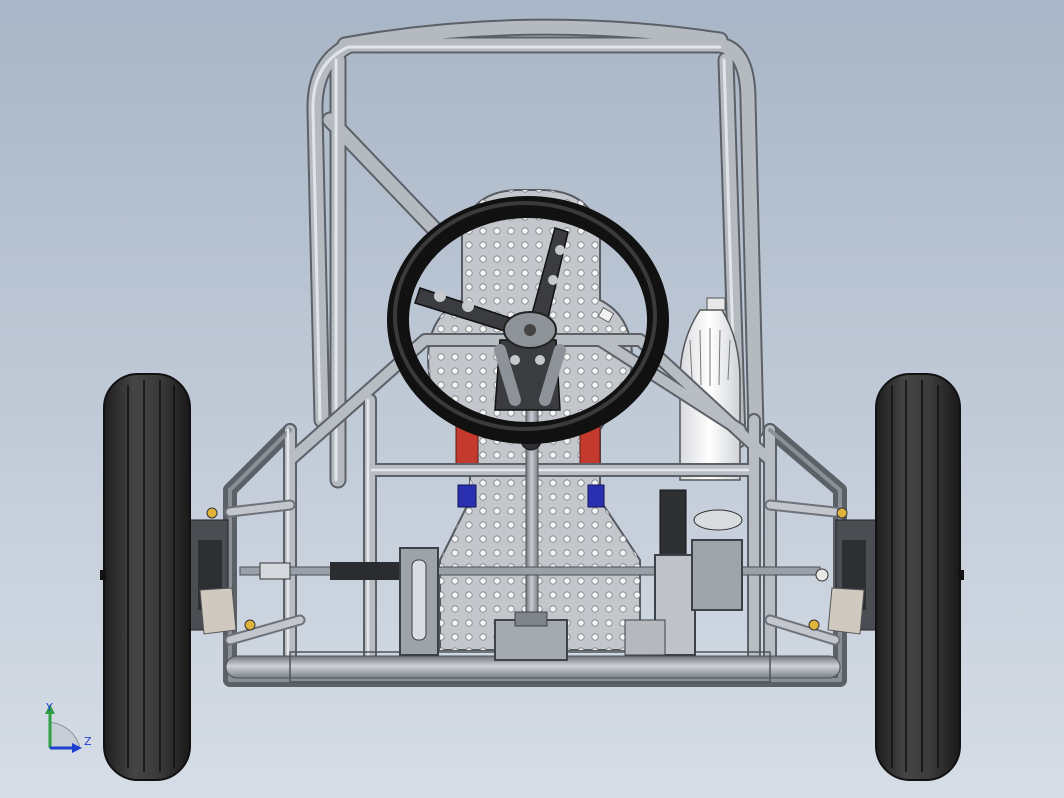 The width and height of the screenshot is (1064, 798). What do you see at coordinates (49, 707) in the screenshot?
I see `triad-y-label: Y` at bounding box center [49, 707].